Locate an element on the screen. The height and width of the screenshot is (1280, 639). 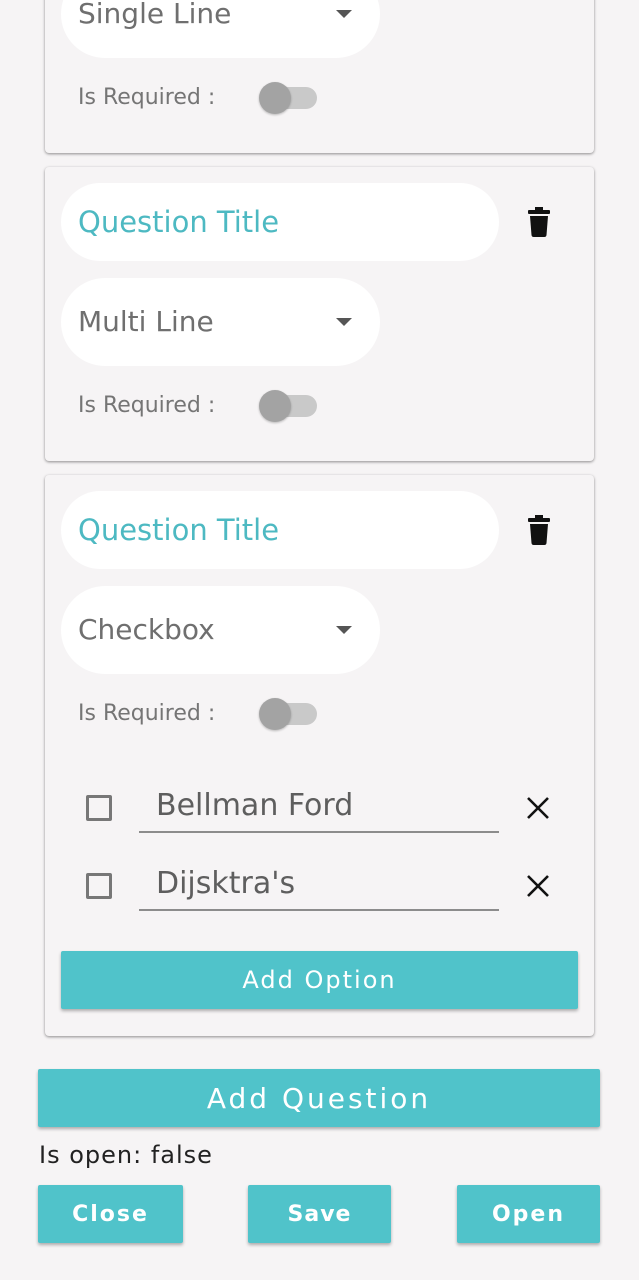
open-button: Open is located at coordinates (528, 1214).